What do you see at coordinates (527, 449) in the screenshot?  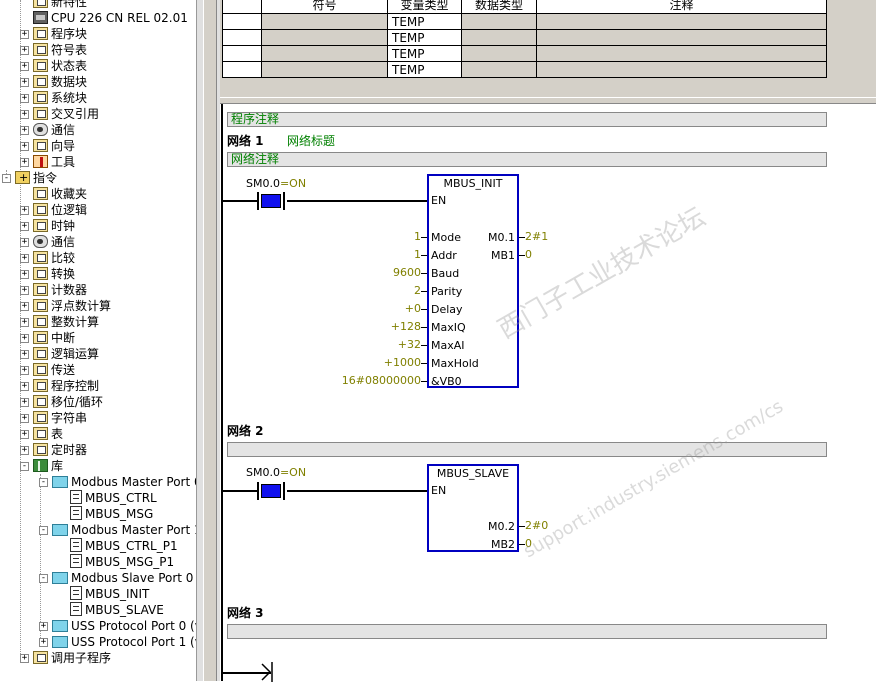 I see `network-2-comment` at bounding box center [527, 449].